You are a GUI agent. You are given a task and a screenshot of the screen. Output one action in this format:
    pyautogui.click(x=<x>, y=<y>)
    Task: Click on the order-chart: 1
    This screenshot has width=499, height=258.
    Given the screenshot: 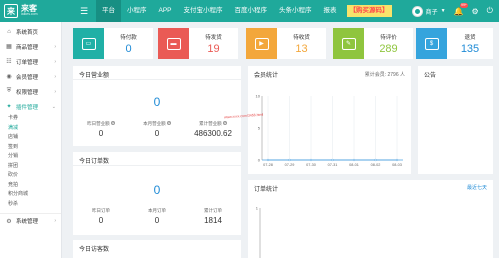 What is the action you would take?
    pyautogui.click(x=258, y=232)
    